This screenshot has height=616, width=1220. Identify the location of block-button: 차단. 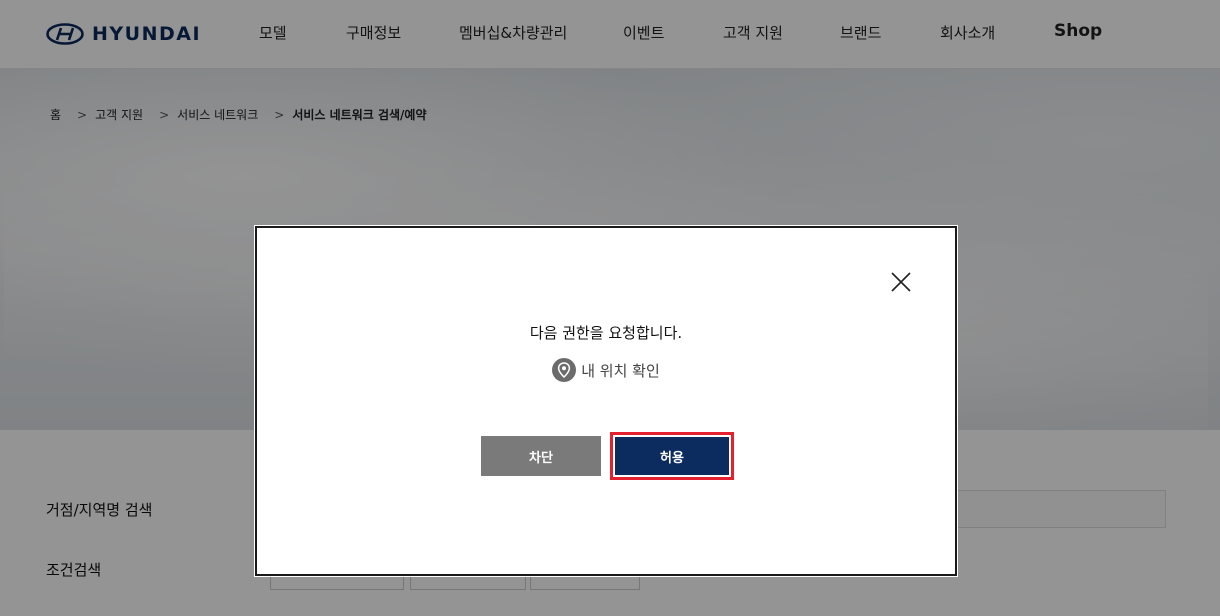
(541, 456).